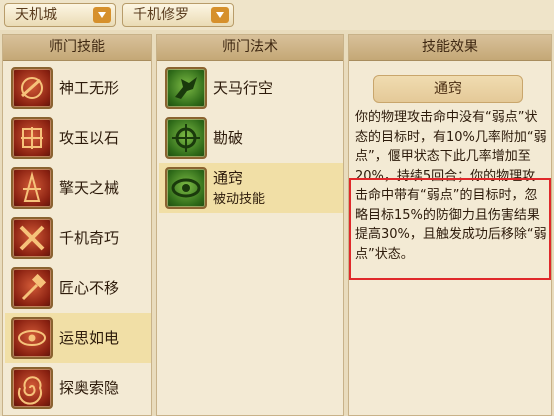 The width and height of the screenshot is (554, 416). I want to click on skill-label: 运思如电, so click(89, 337).